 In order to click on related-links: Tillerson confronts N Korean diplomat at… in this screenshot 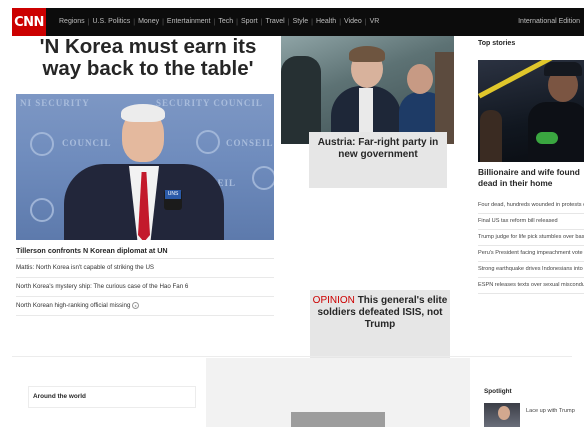, I will do `click(145, 280)`.